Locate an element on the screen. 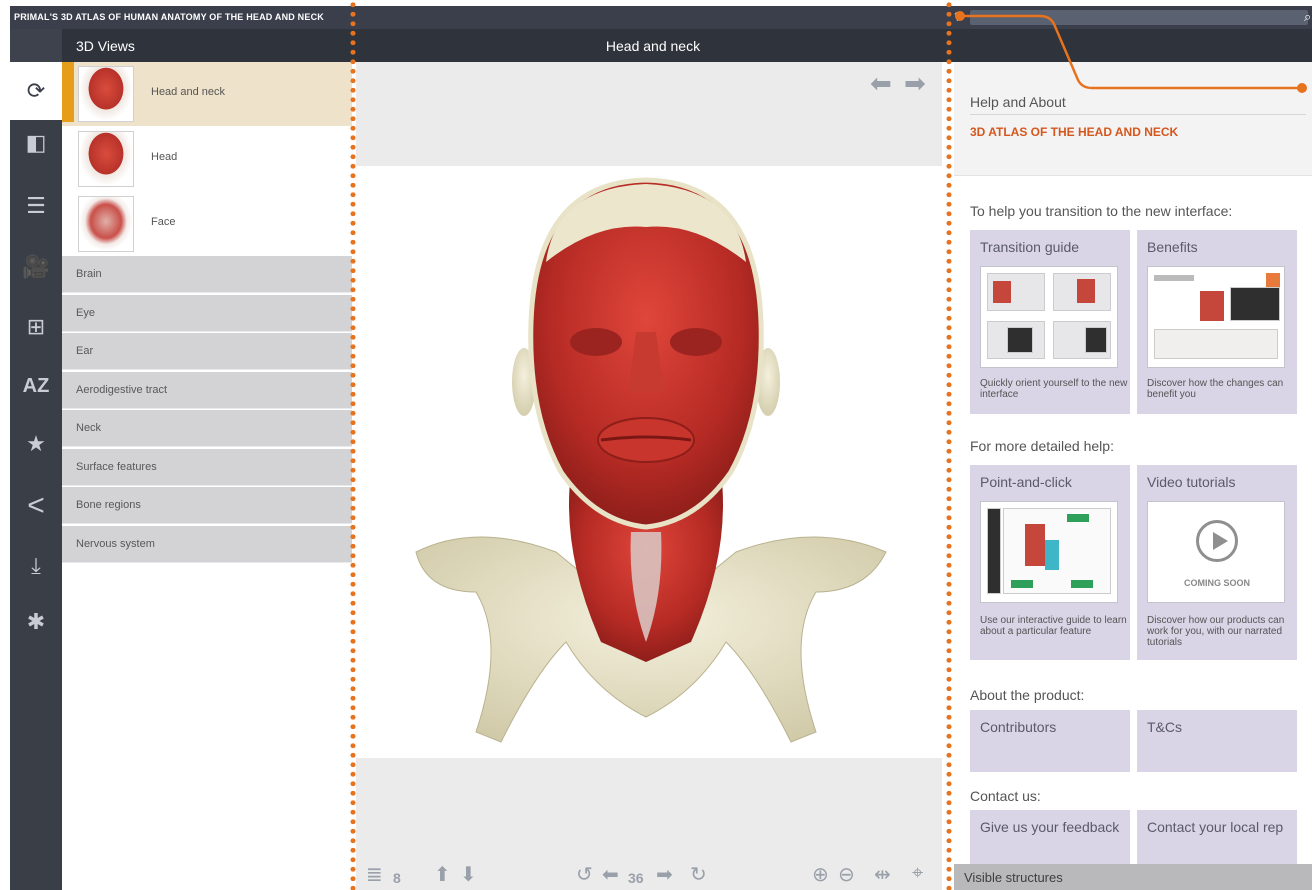 Image resolution: width=1312 pixels, height=890 pixels. search-icon: ⌕ is located at coordinates (1307, 17).